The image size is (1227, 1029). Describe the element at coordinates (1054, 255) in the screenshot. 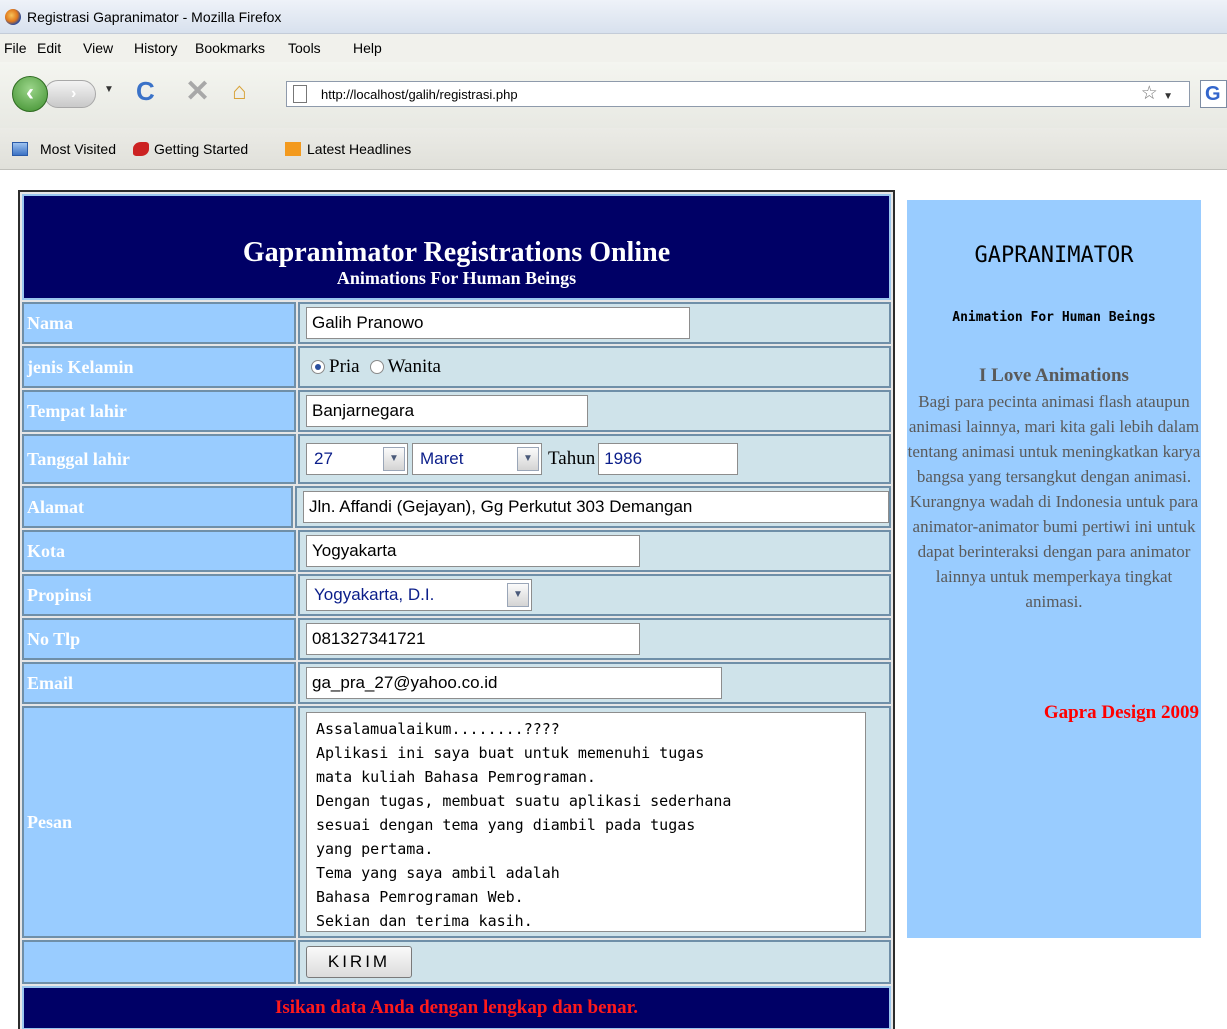

I see `sidebar-title: GAPRANIMATOR` at that location.